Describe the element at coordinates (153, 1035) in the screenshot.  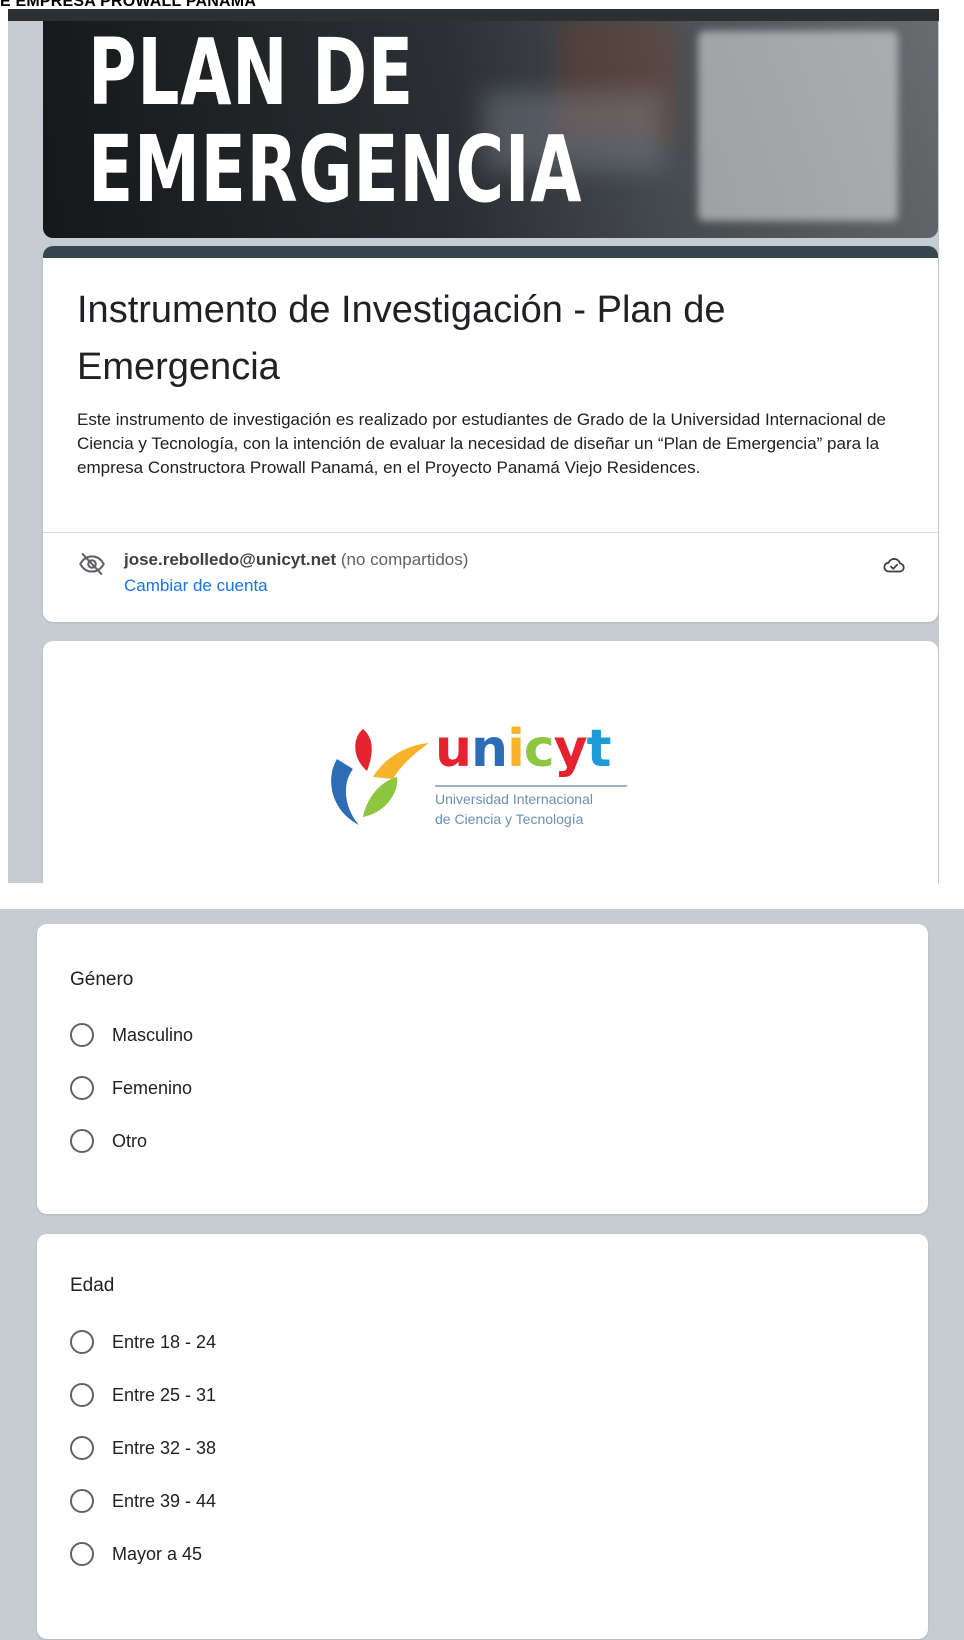
I see `option-label: Masculino` at that location.